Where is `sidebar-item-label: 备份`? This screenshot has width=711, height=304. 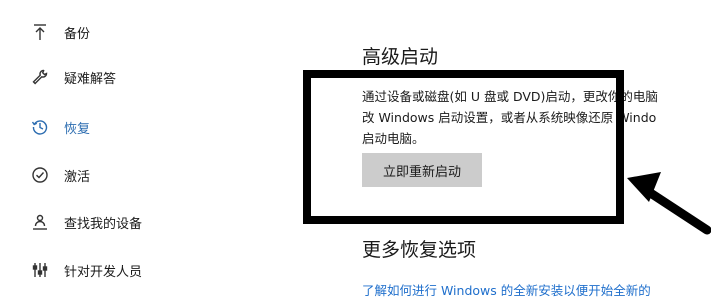
sidebar-item-label: 备份 is located at coordinates (77, 34).